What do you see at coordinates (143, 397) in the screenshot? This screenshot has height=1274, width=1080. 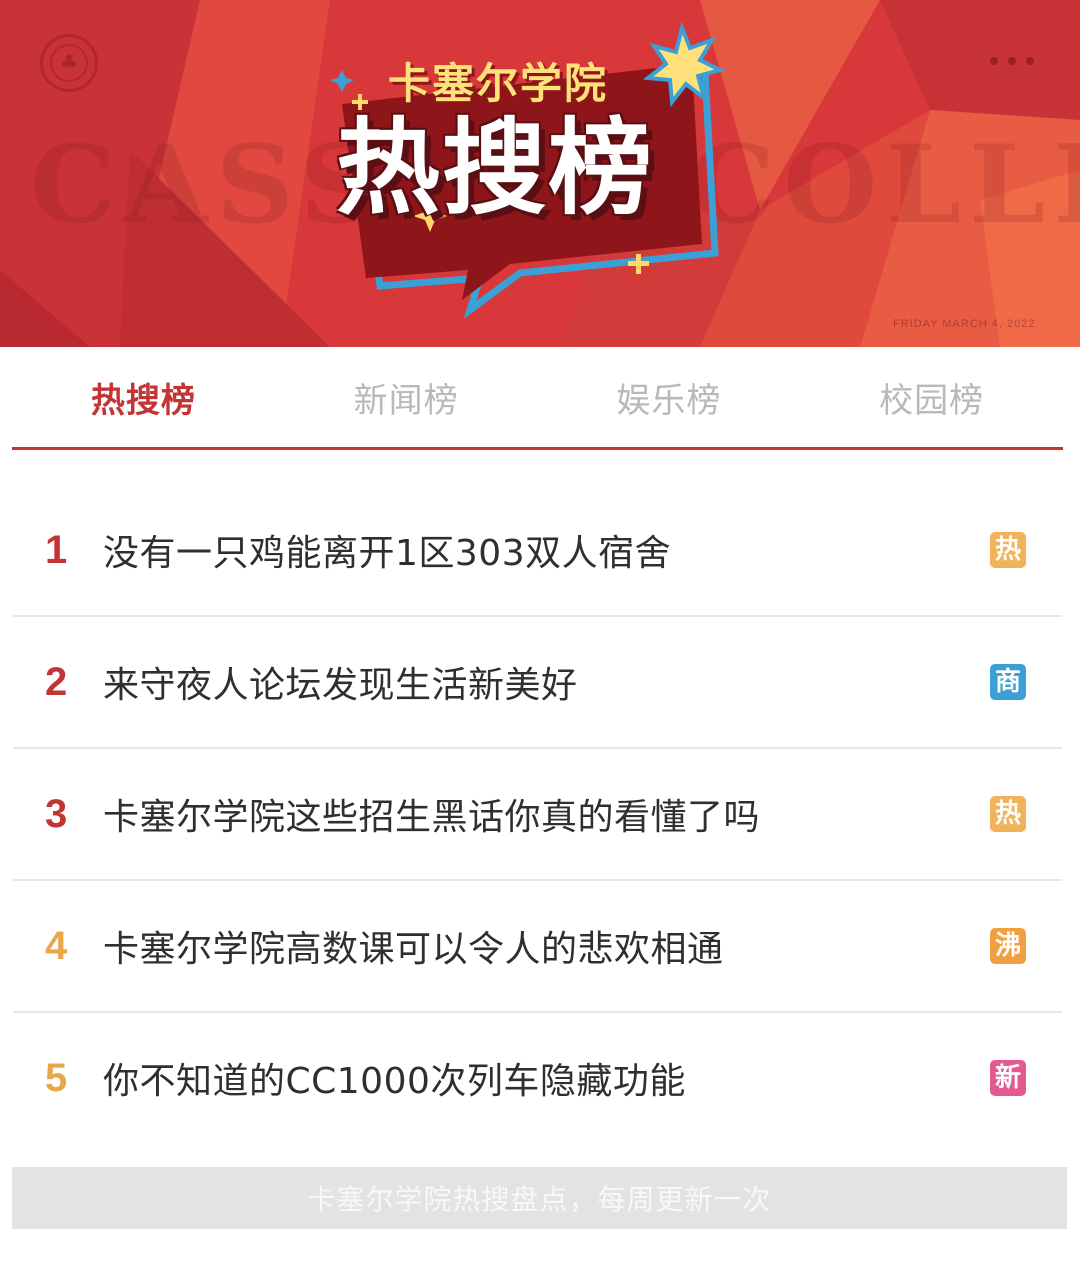 I see `tab-hot-search: 热搜榜` at bounding box center [143, 397].